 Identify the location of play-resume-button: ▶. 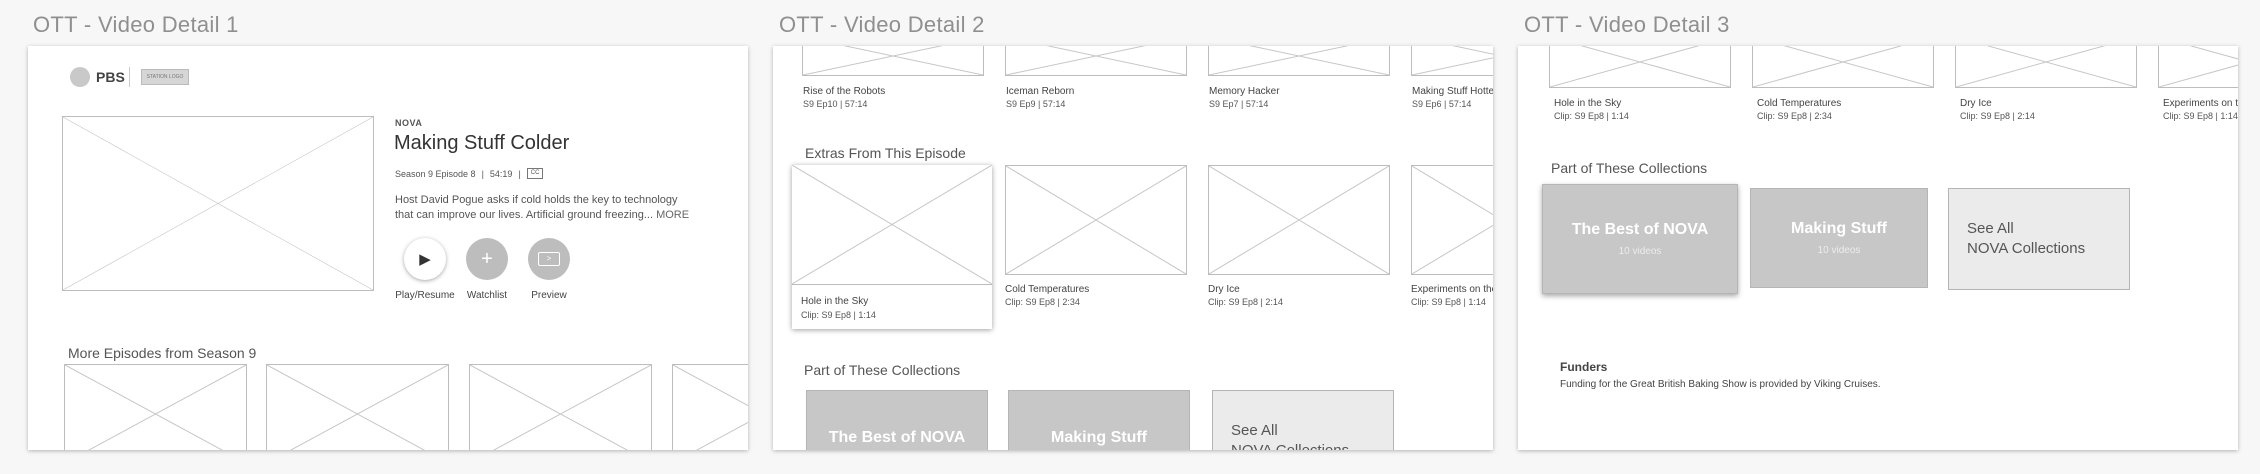
(425, 259).